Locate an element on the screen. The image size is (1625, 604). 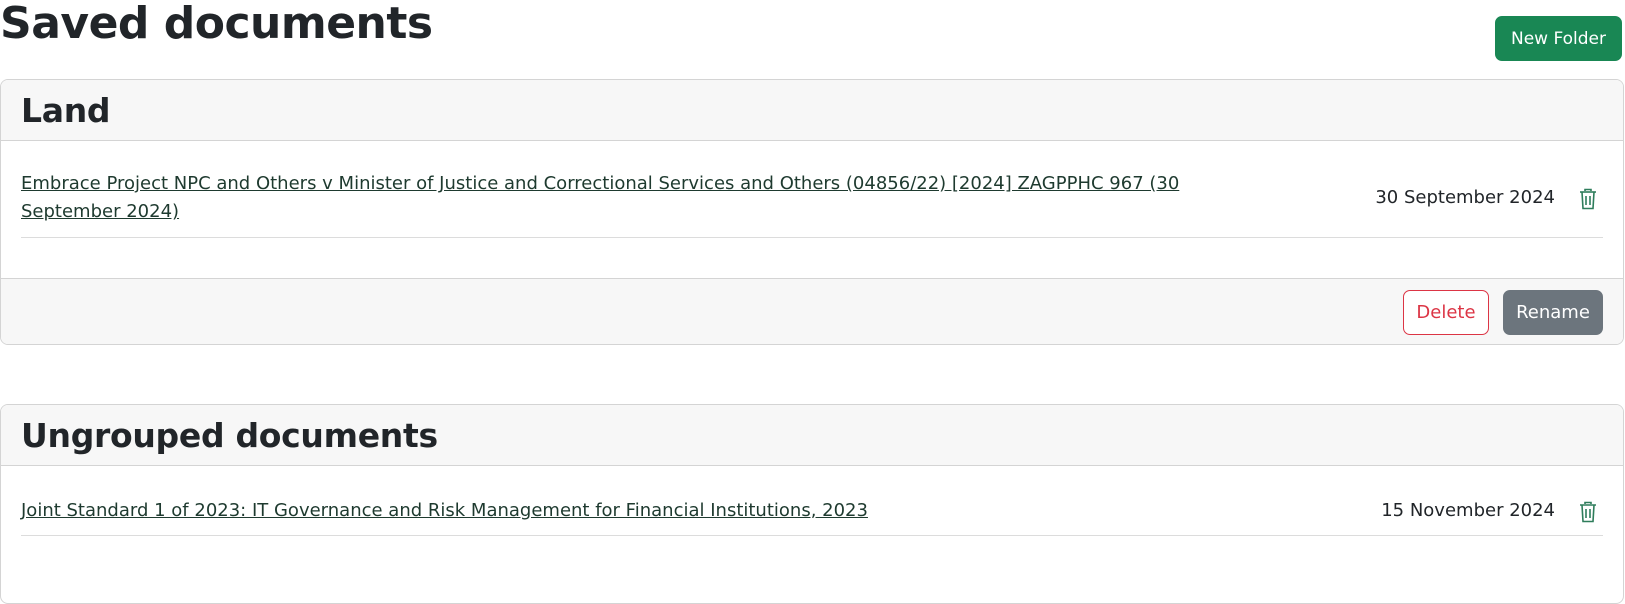
ungrouped-title: Ungrouped documents is located at coordinates (229, 435).